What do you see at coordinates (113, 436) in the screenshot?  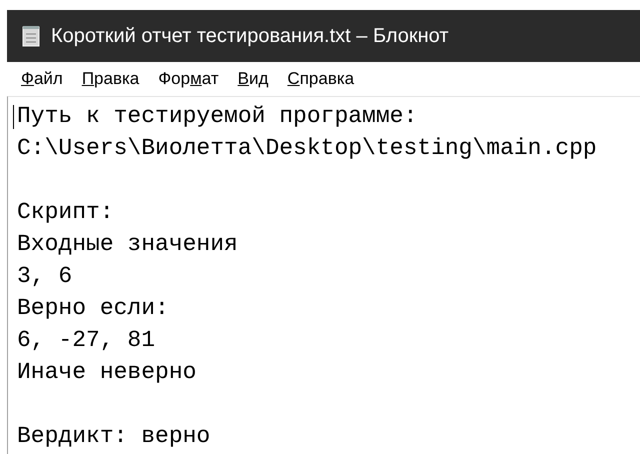 I see `text-line: Вердикт: верно` at bounding box center [113, 436].